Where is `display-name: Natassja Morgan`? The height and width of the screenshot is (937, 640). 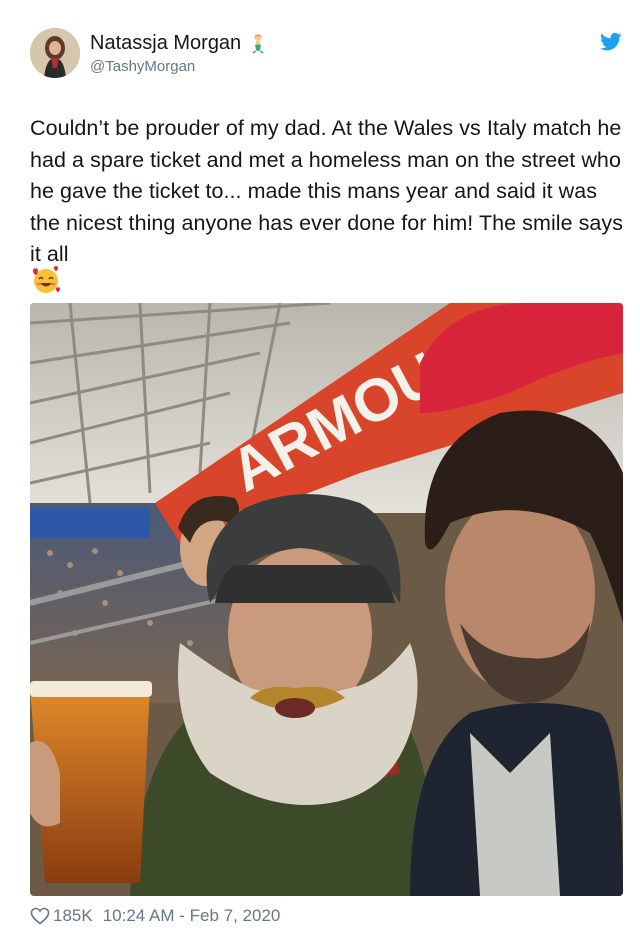 display-name: Natassja Morgan is located at coordinates (165, 43).